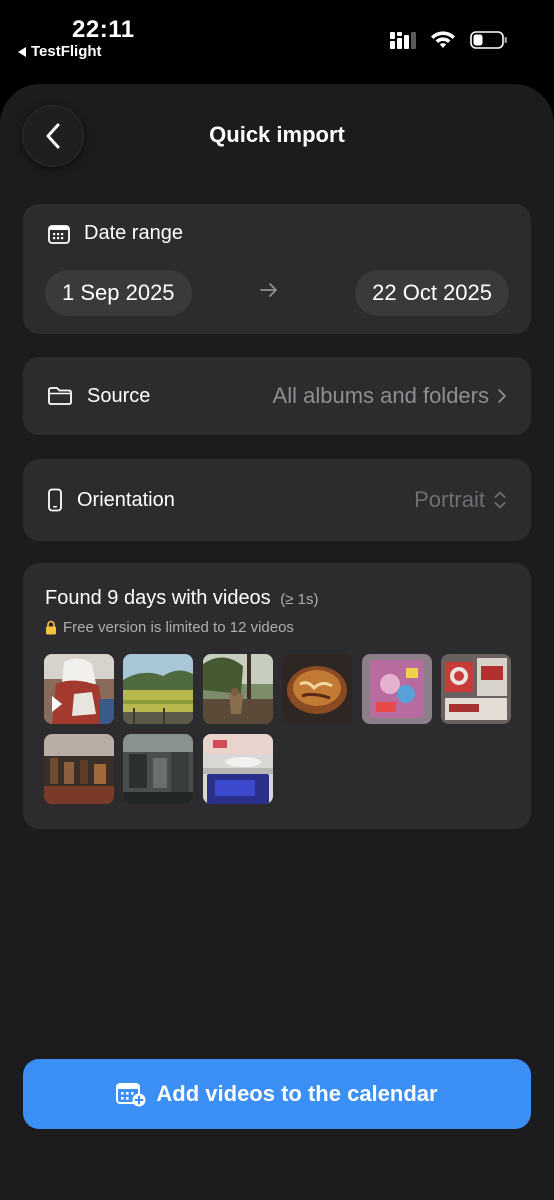  I want to click on date-range-header: Date range, so click(115, 233).